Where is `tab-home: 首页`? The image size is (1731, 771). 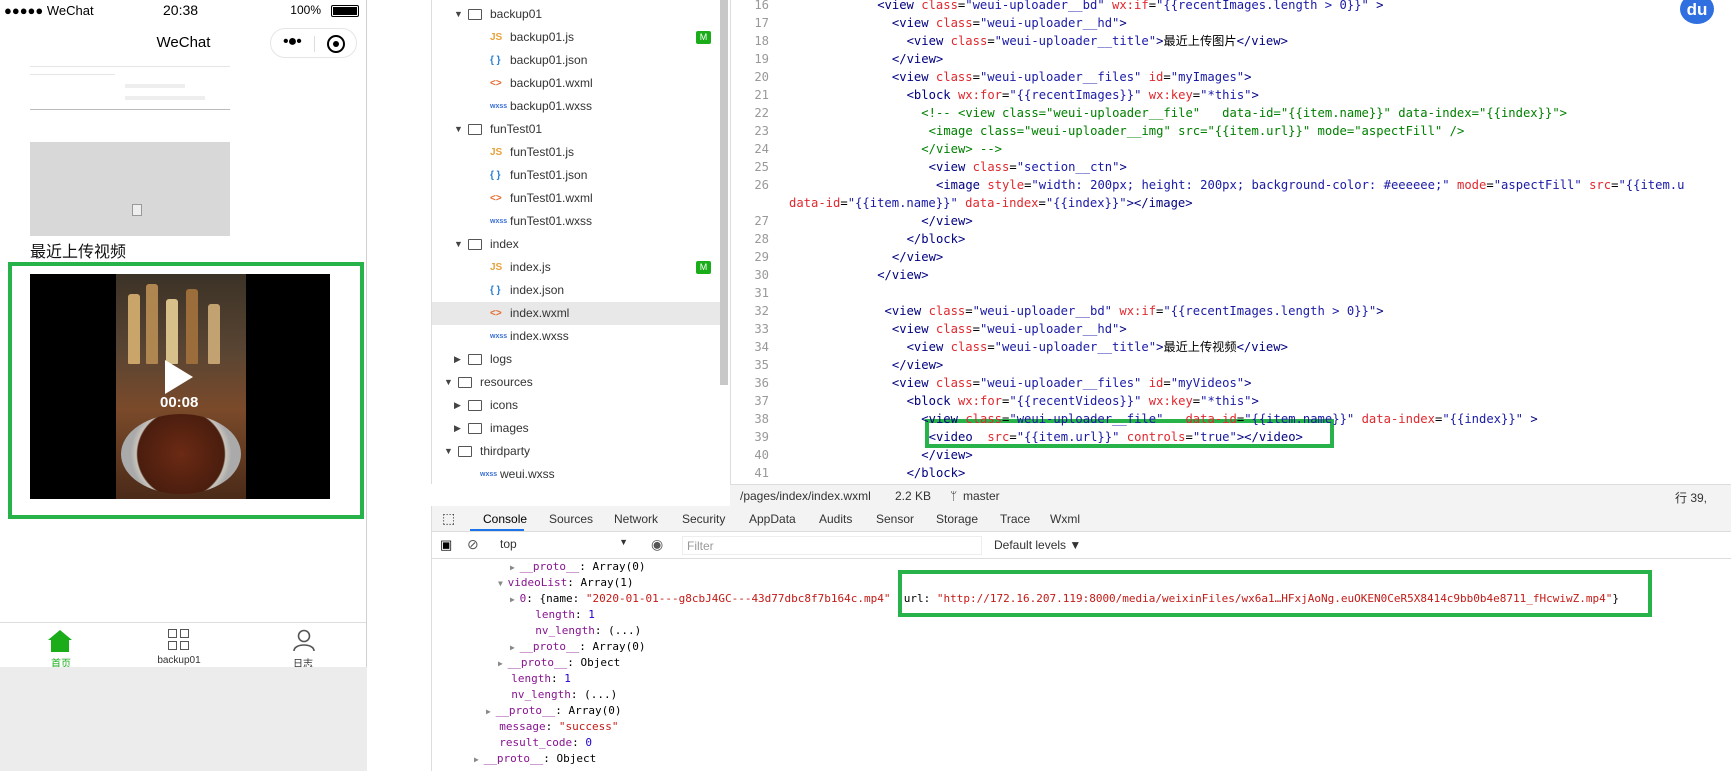 tab-home: 首页 is located at coordinates (61, 645).